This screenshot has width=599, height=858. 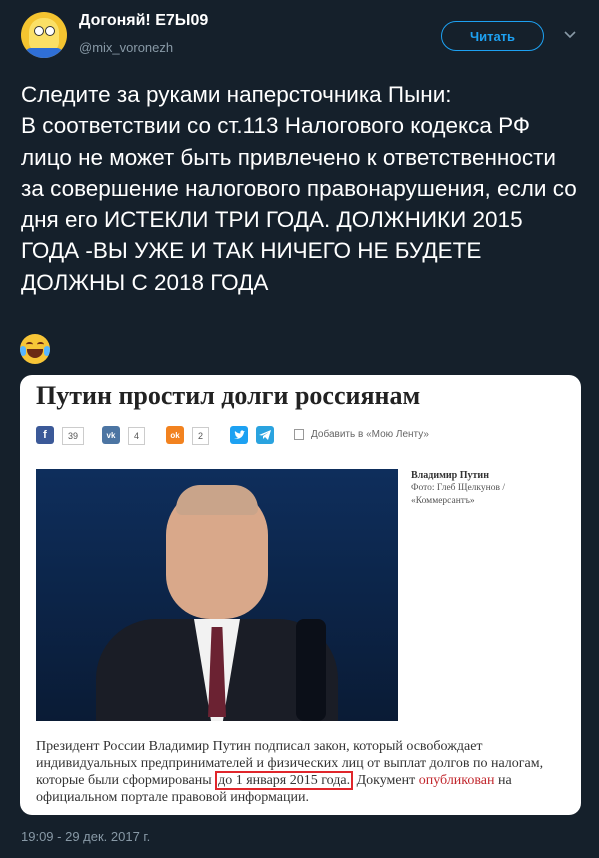 What do you see at coordinates (111, 435) in the screenshot?
I see `vk-icon: vk` at bounding box center [111, 435].